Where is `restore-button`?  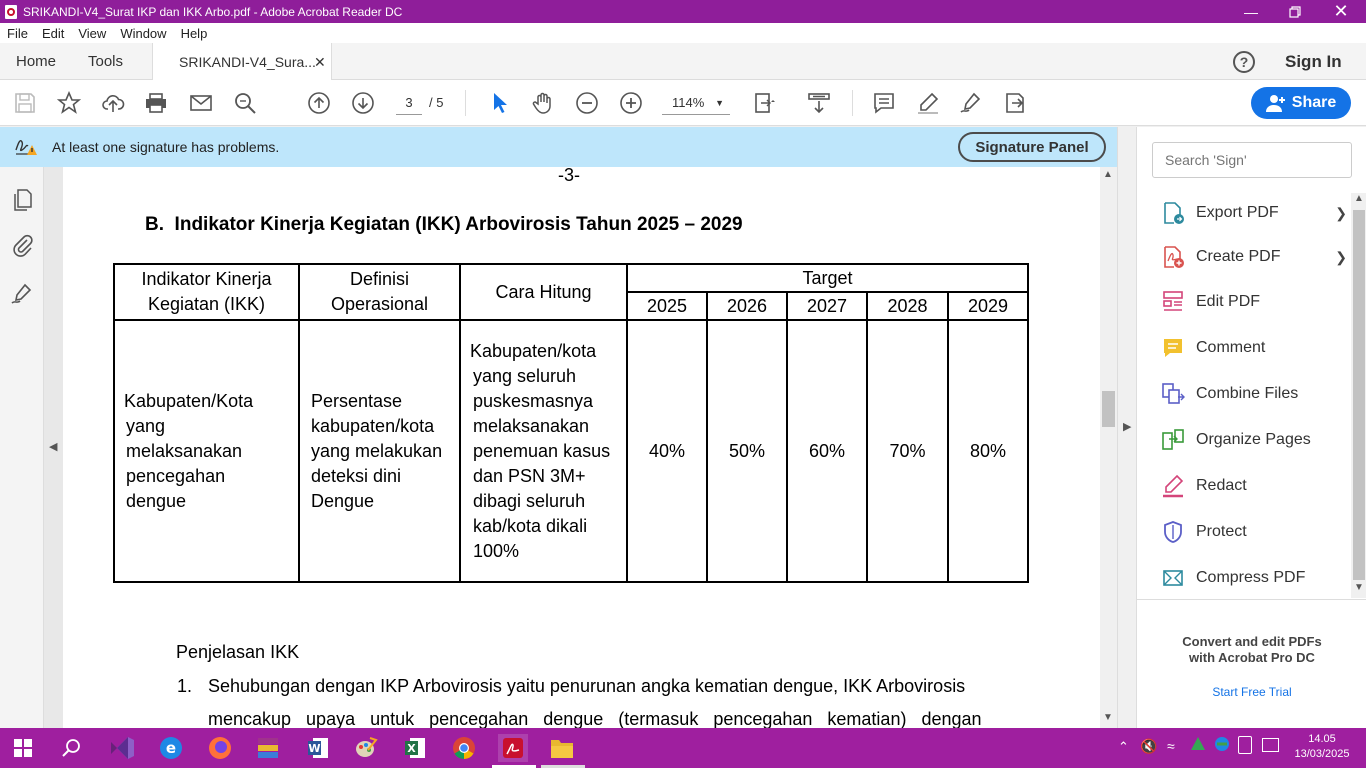
restore-button is located at coordinates (1295, 11).